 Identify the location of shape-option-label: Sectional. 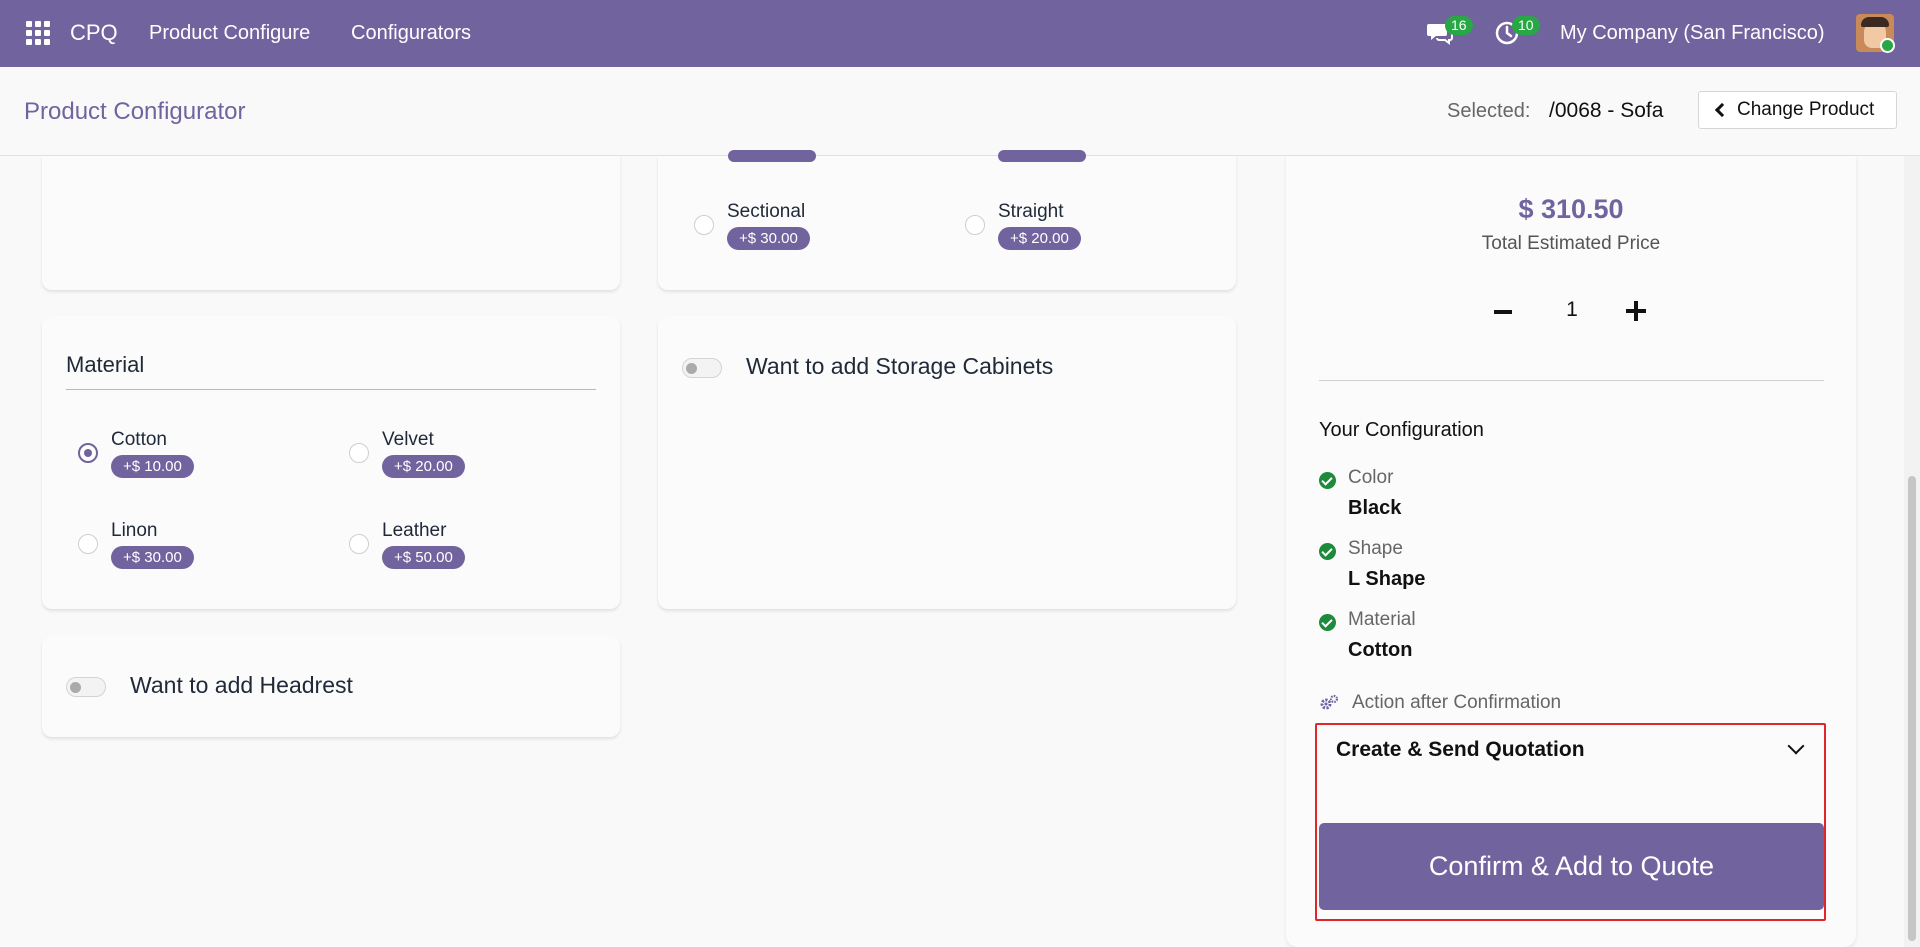
(766, 211).